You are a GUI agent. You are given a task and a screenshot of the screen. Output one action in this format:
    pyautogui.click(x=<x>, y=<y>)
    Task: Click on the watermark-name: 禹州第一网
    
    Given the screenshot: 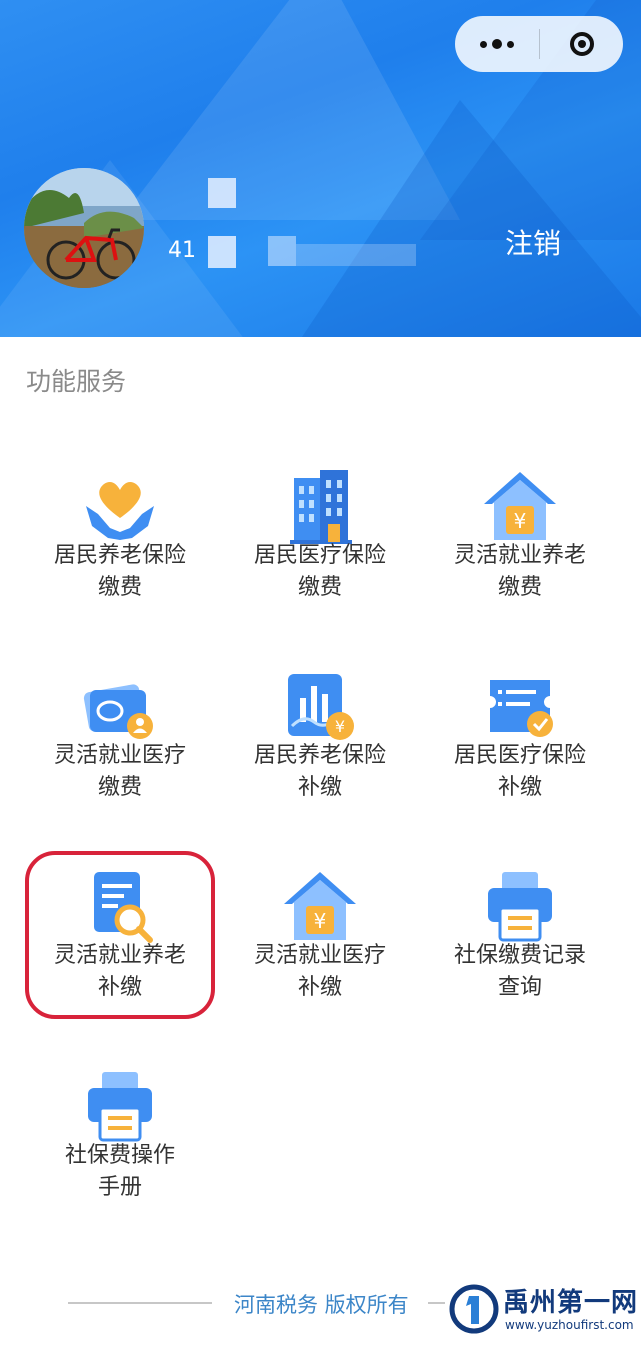 What is the action you would take?
    pyautogui.click(x=571, y=1303)
    